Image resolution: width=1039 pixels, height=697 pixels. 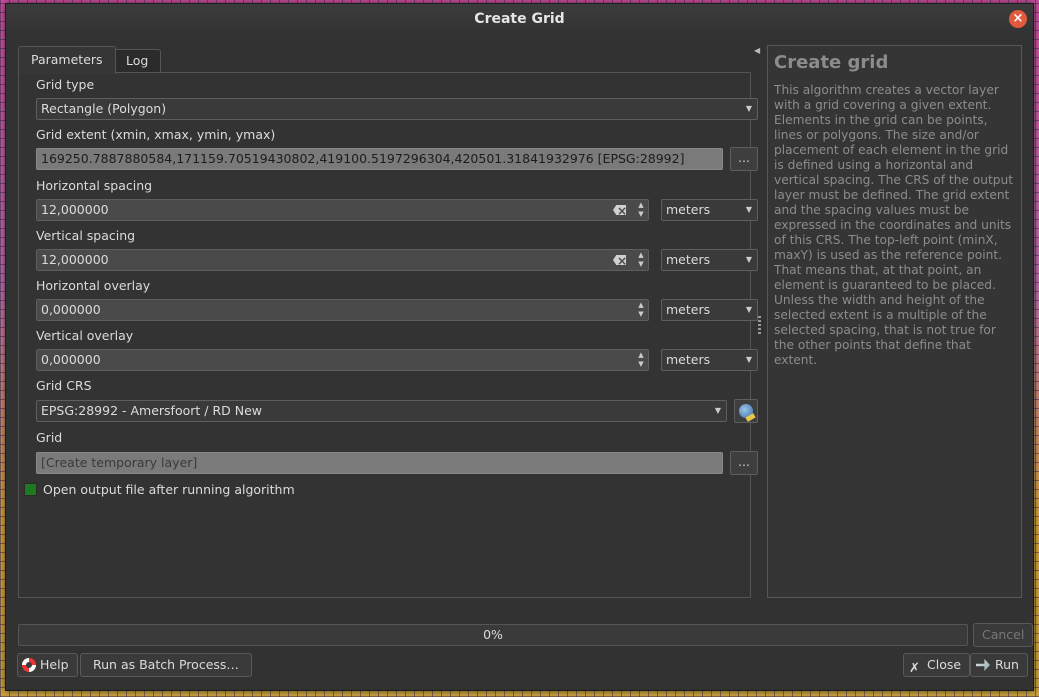 I want to click on h-overlay-value: 0,000000, so click(x=71, y=309).